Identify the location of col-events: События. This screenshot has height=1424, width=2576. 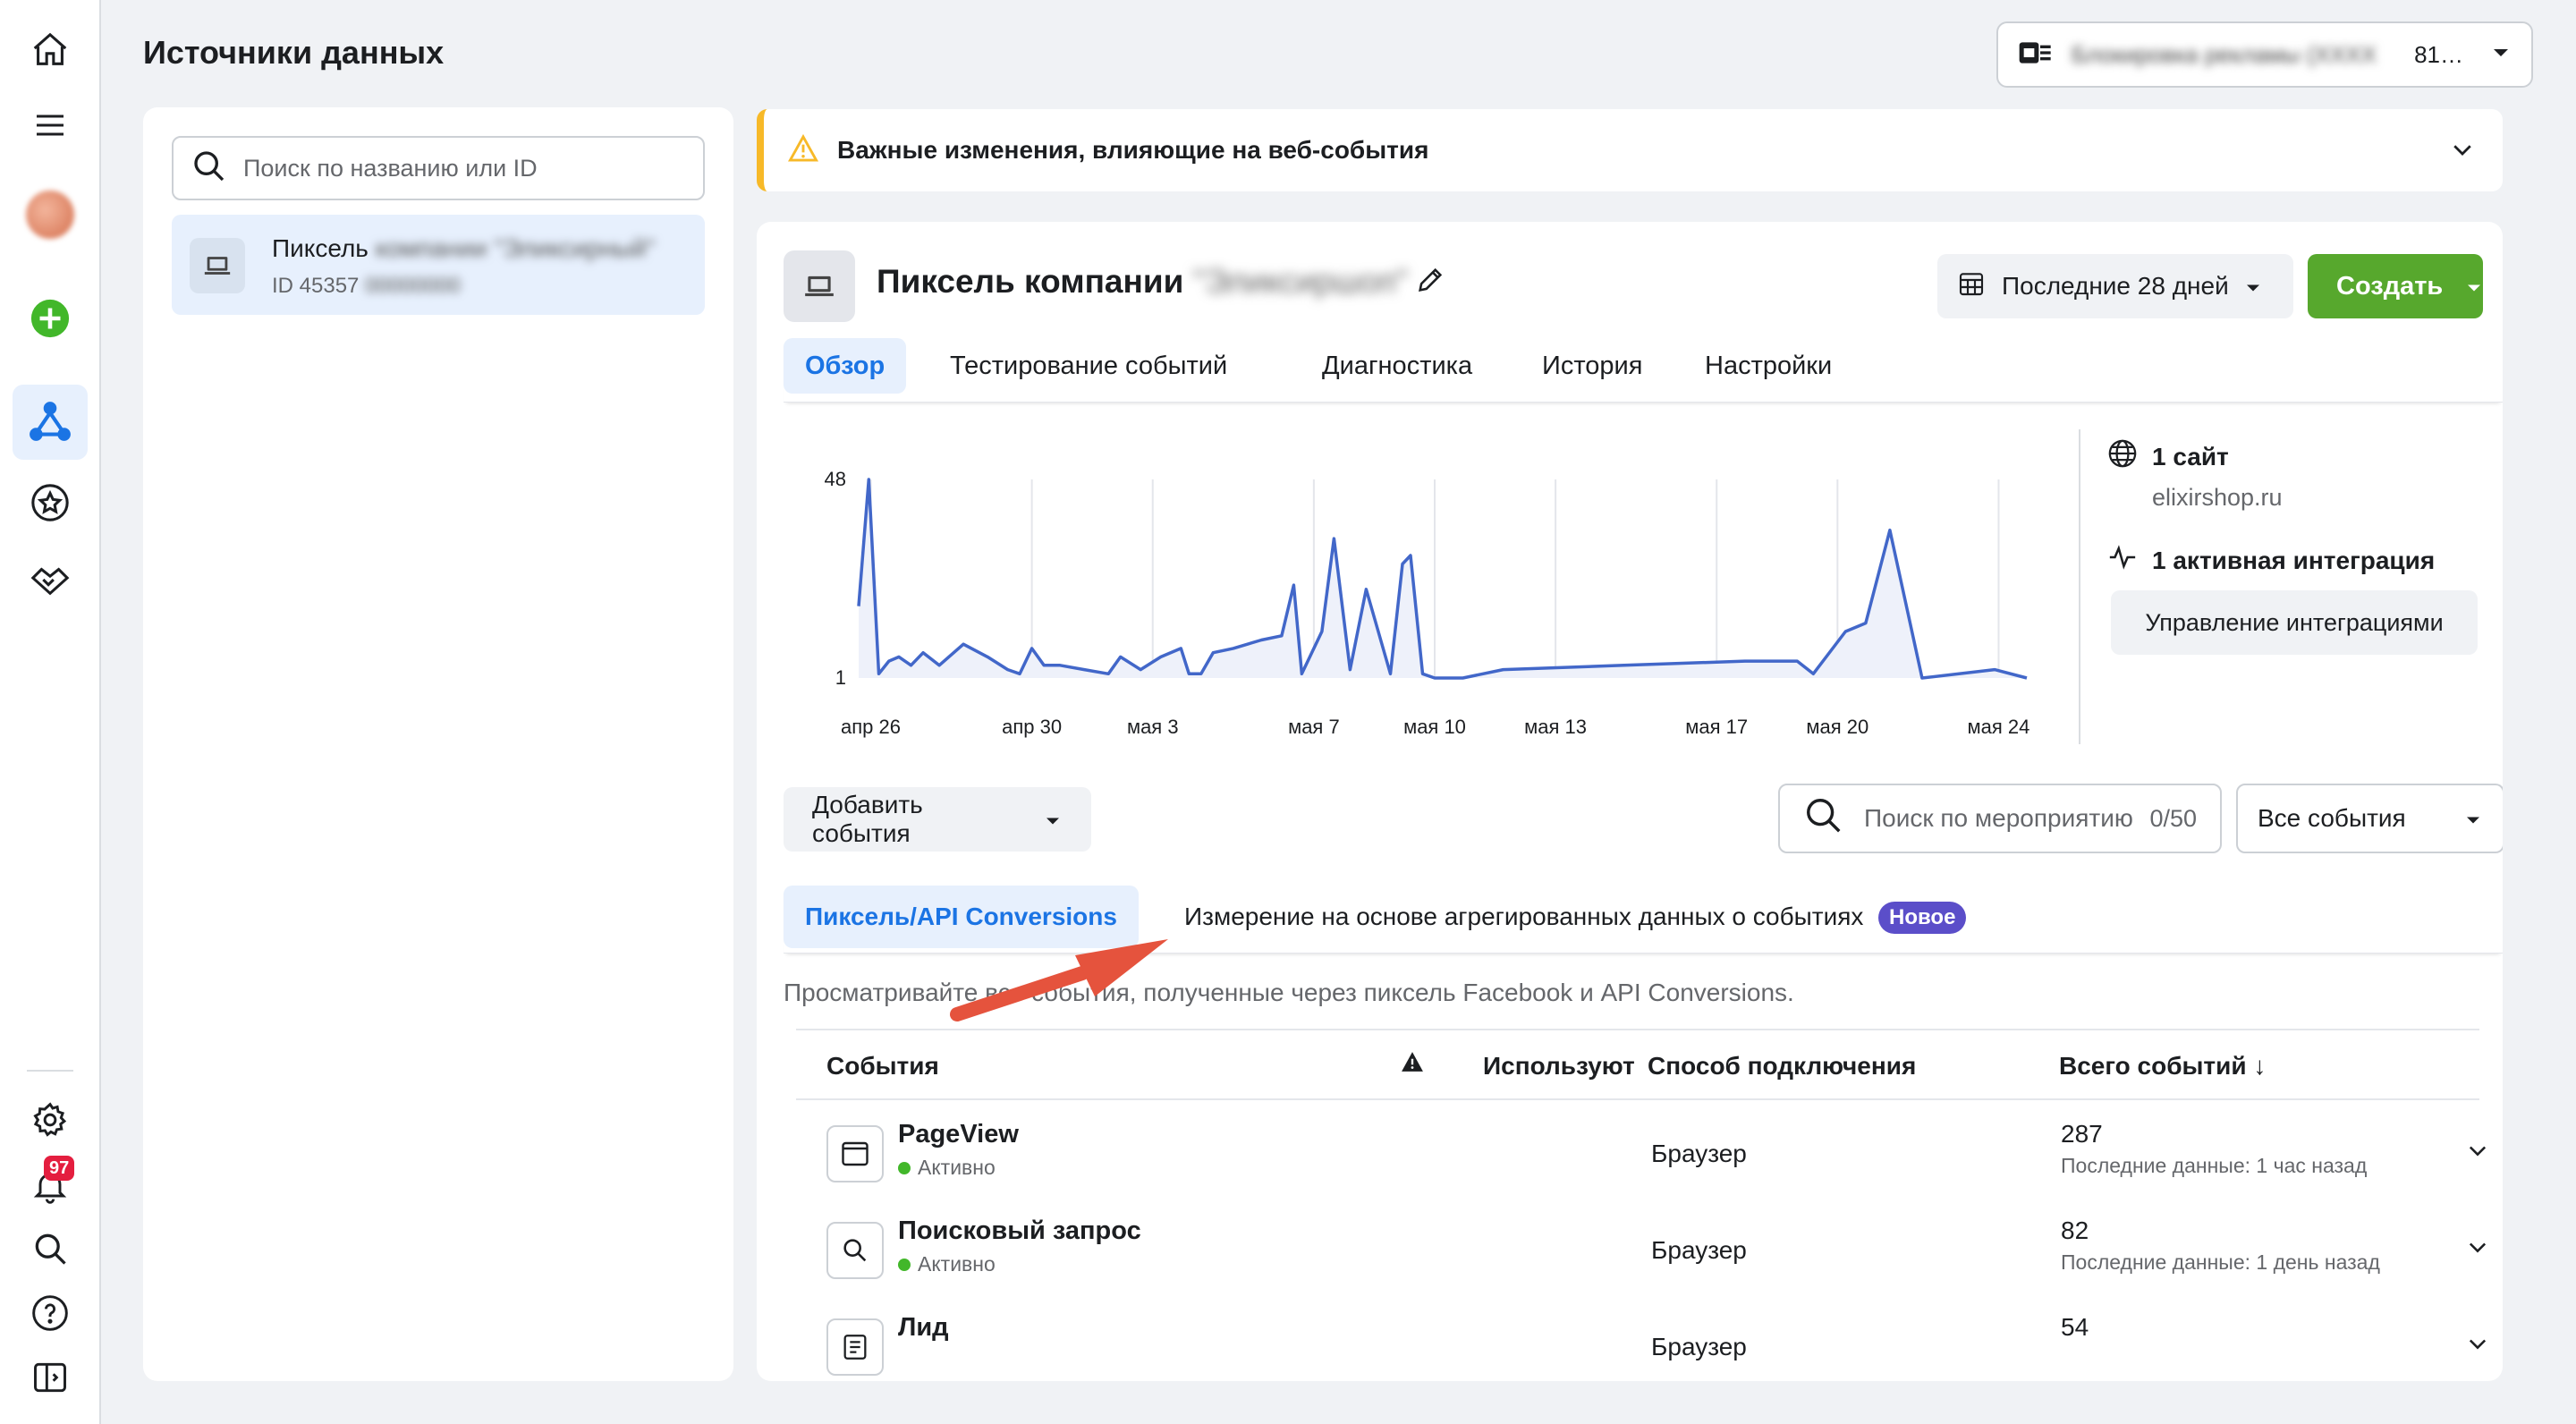
(882, 1066).